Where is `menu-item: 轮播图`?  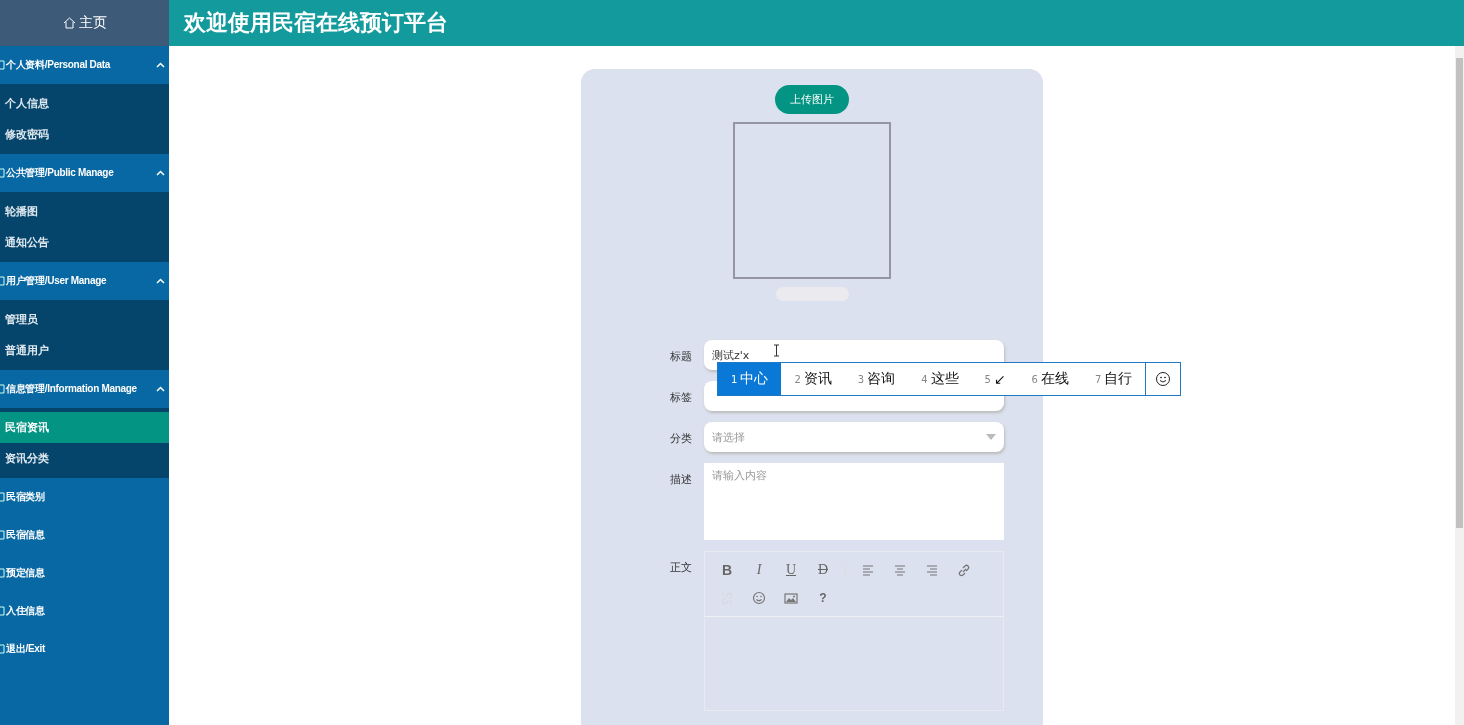
menu-item: 轮播图 is located at coordinates (84, 211).